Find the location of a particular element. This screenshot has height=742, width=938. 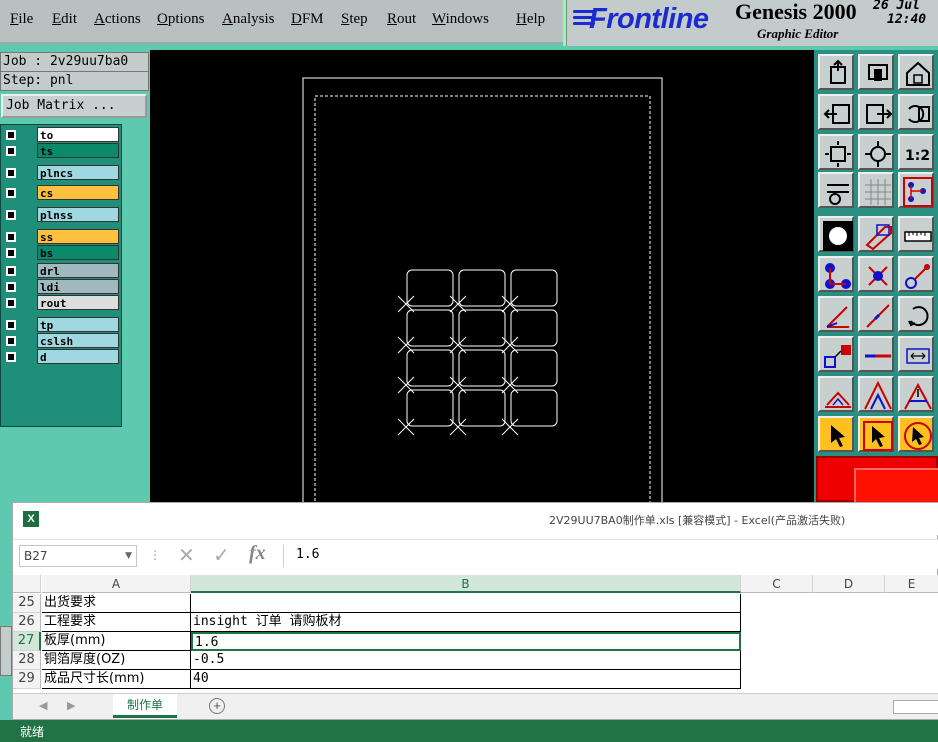

enter-check-icon: ✓ is located at coordinates (221, 555).